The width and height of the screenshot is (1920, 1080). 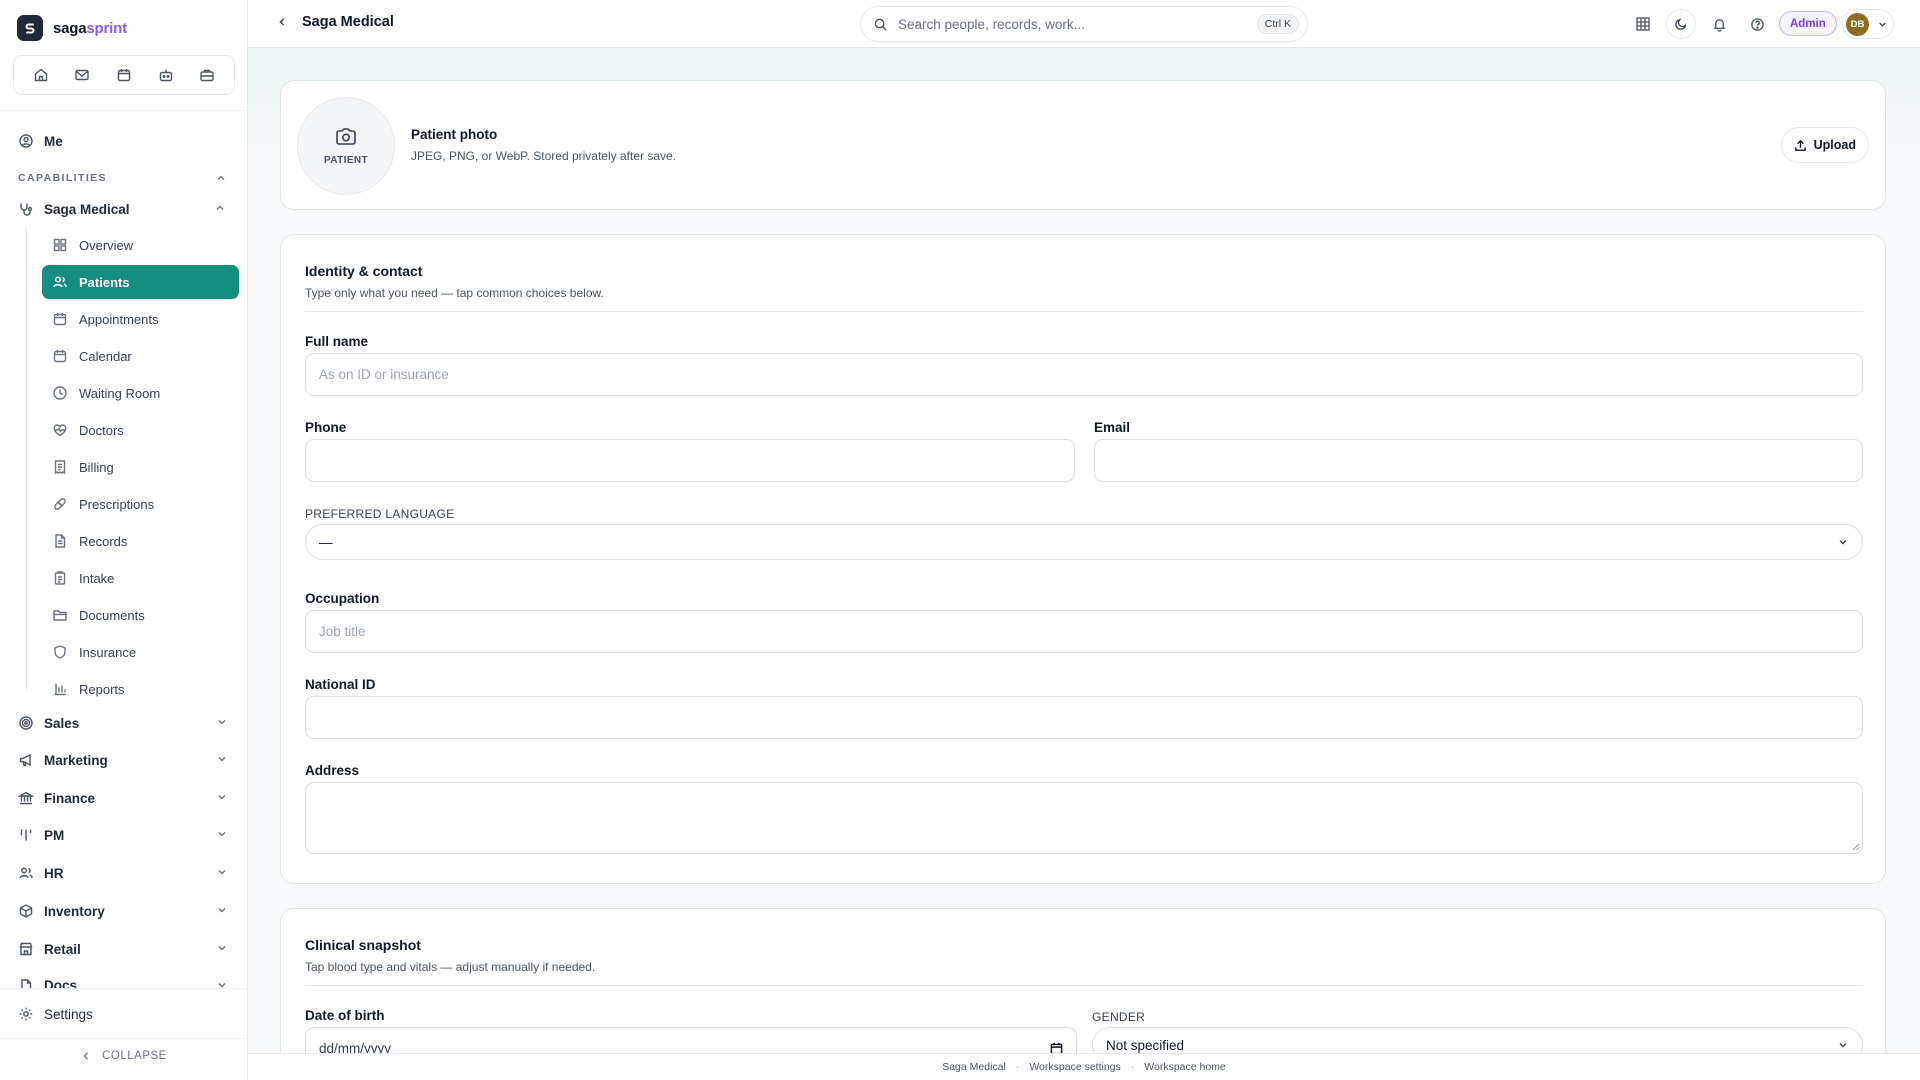 I want to click on brand-name-main: saga, so click(x=70, y=28).